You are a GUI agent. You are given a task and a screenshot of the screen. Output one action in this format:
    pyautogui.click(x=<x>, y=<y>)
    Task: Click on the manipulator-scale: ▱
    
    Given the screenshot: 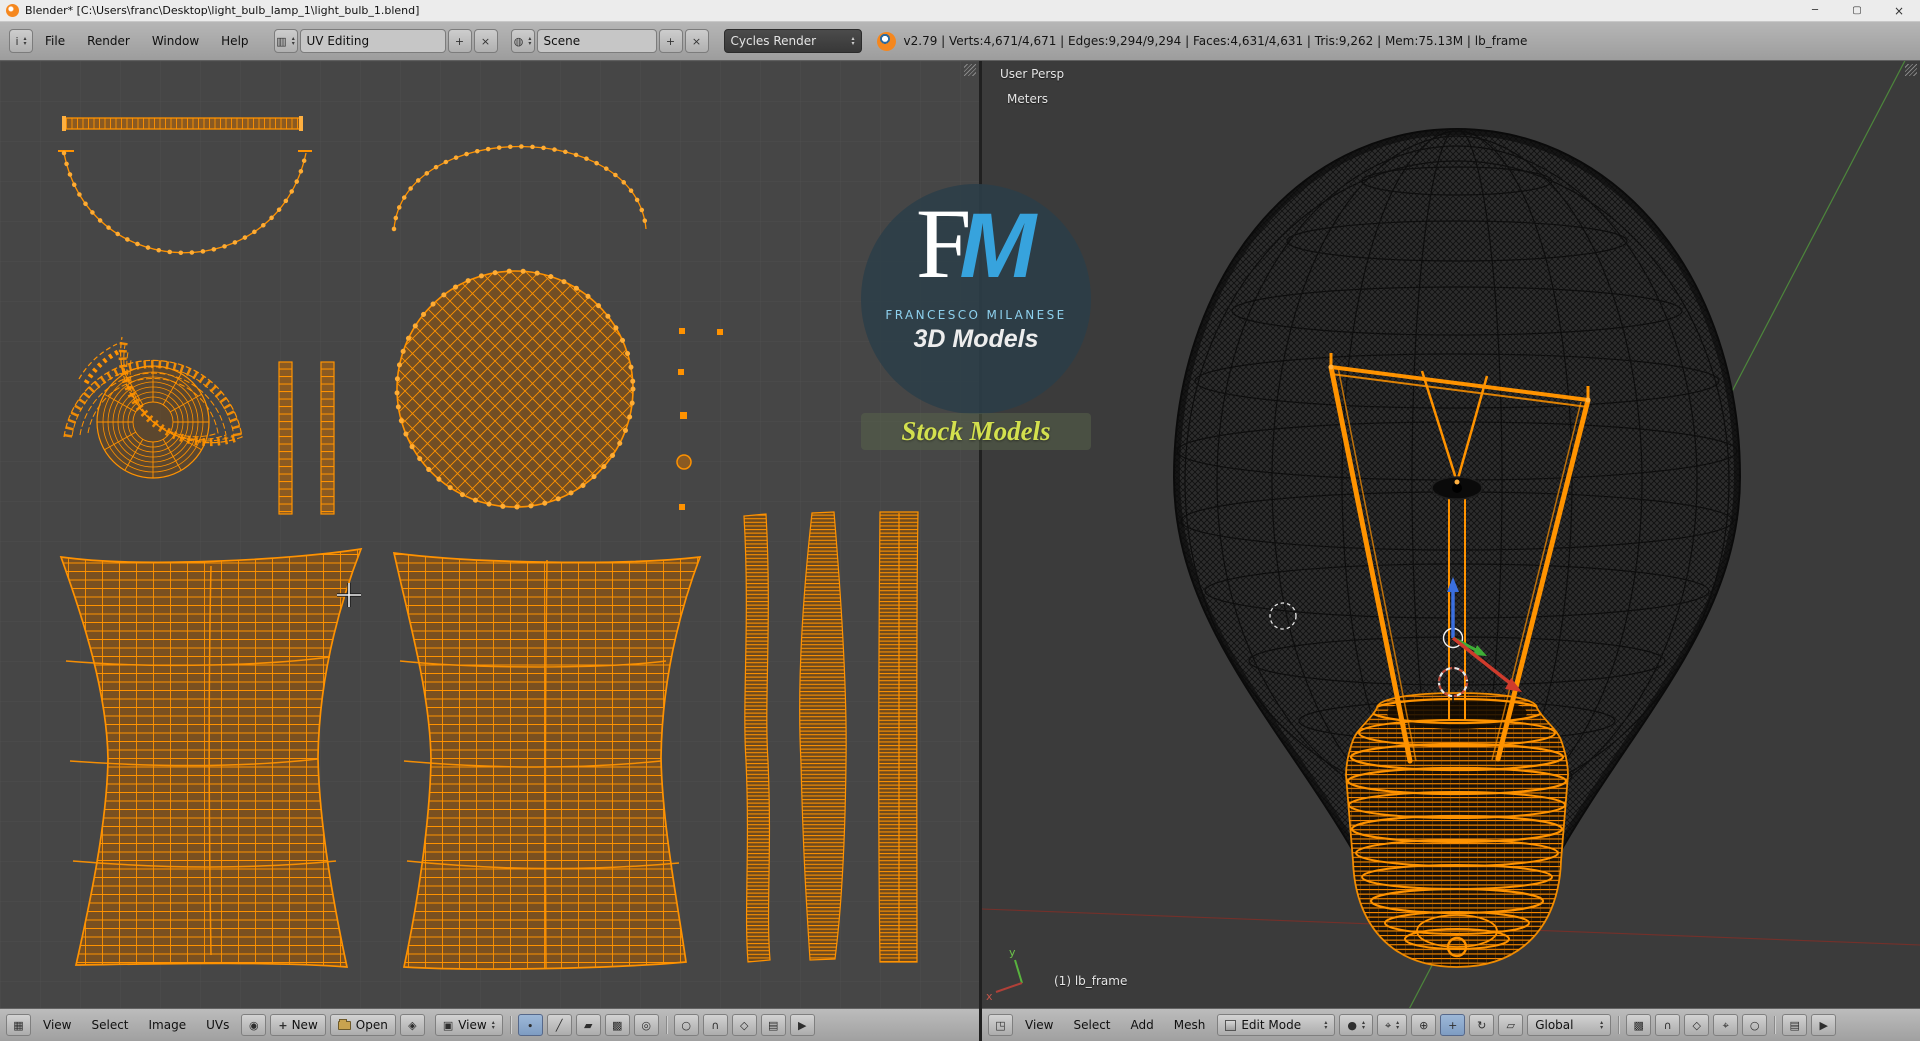 What is the action you would take?
    pyautogui.click(x=1511, y=1025)
    